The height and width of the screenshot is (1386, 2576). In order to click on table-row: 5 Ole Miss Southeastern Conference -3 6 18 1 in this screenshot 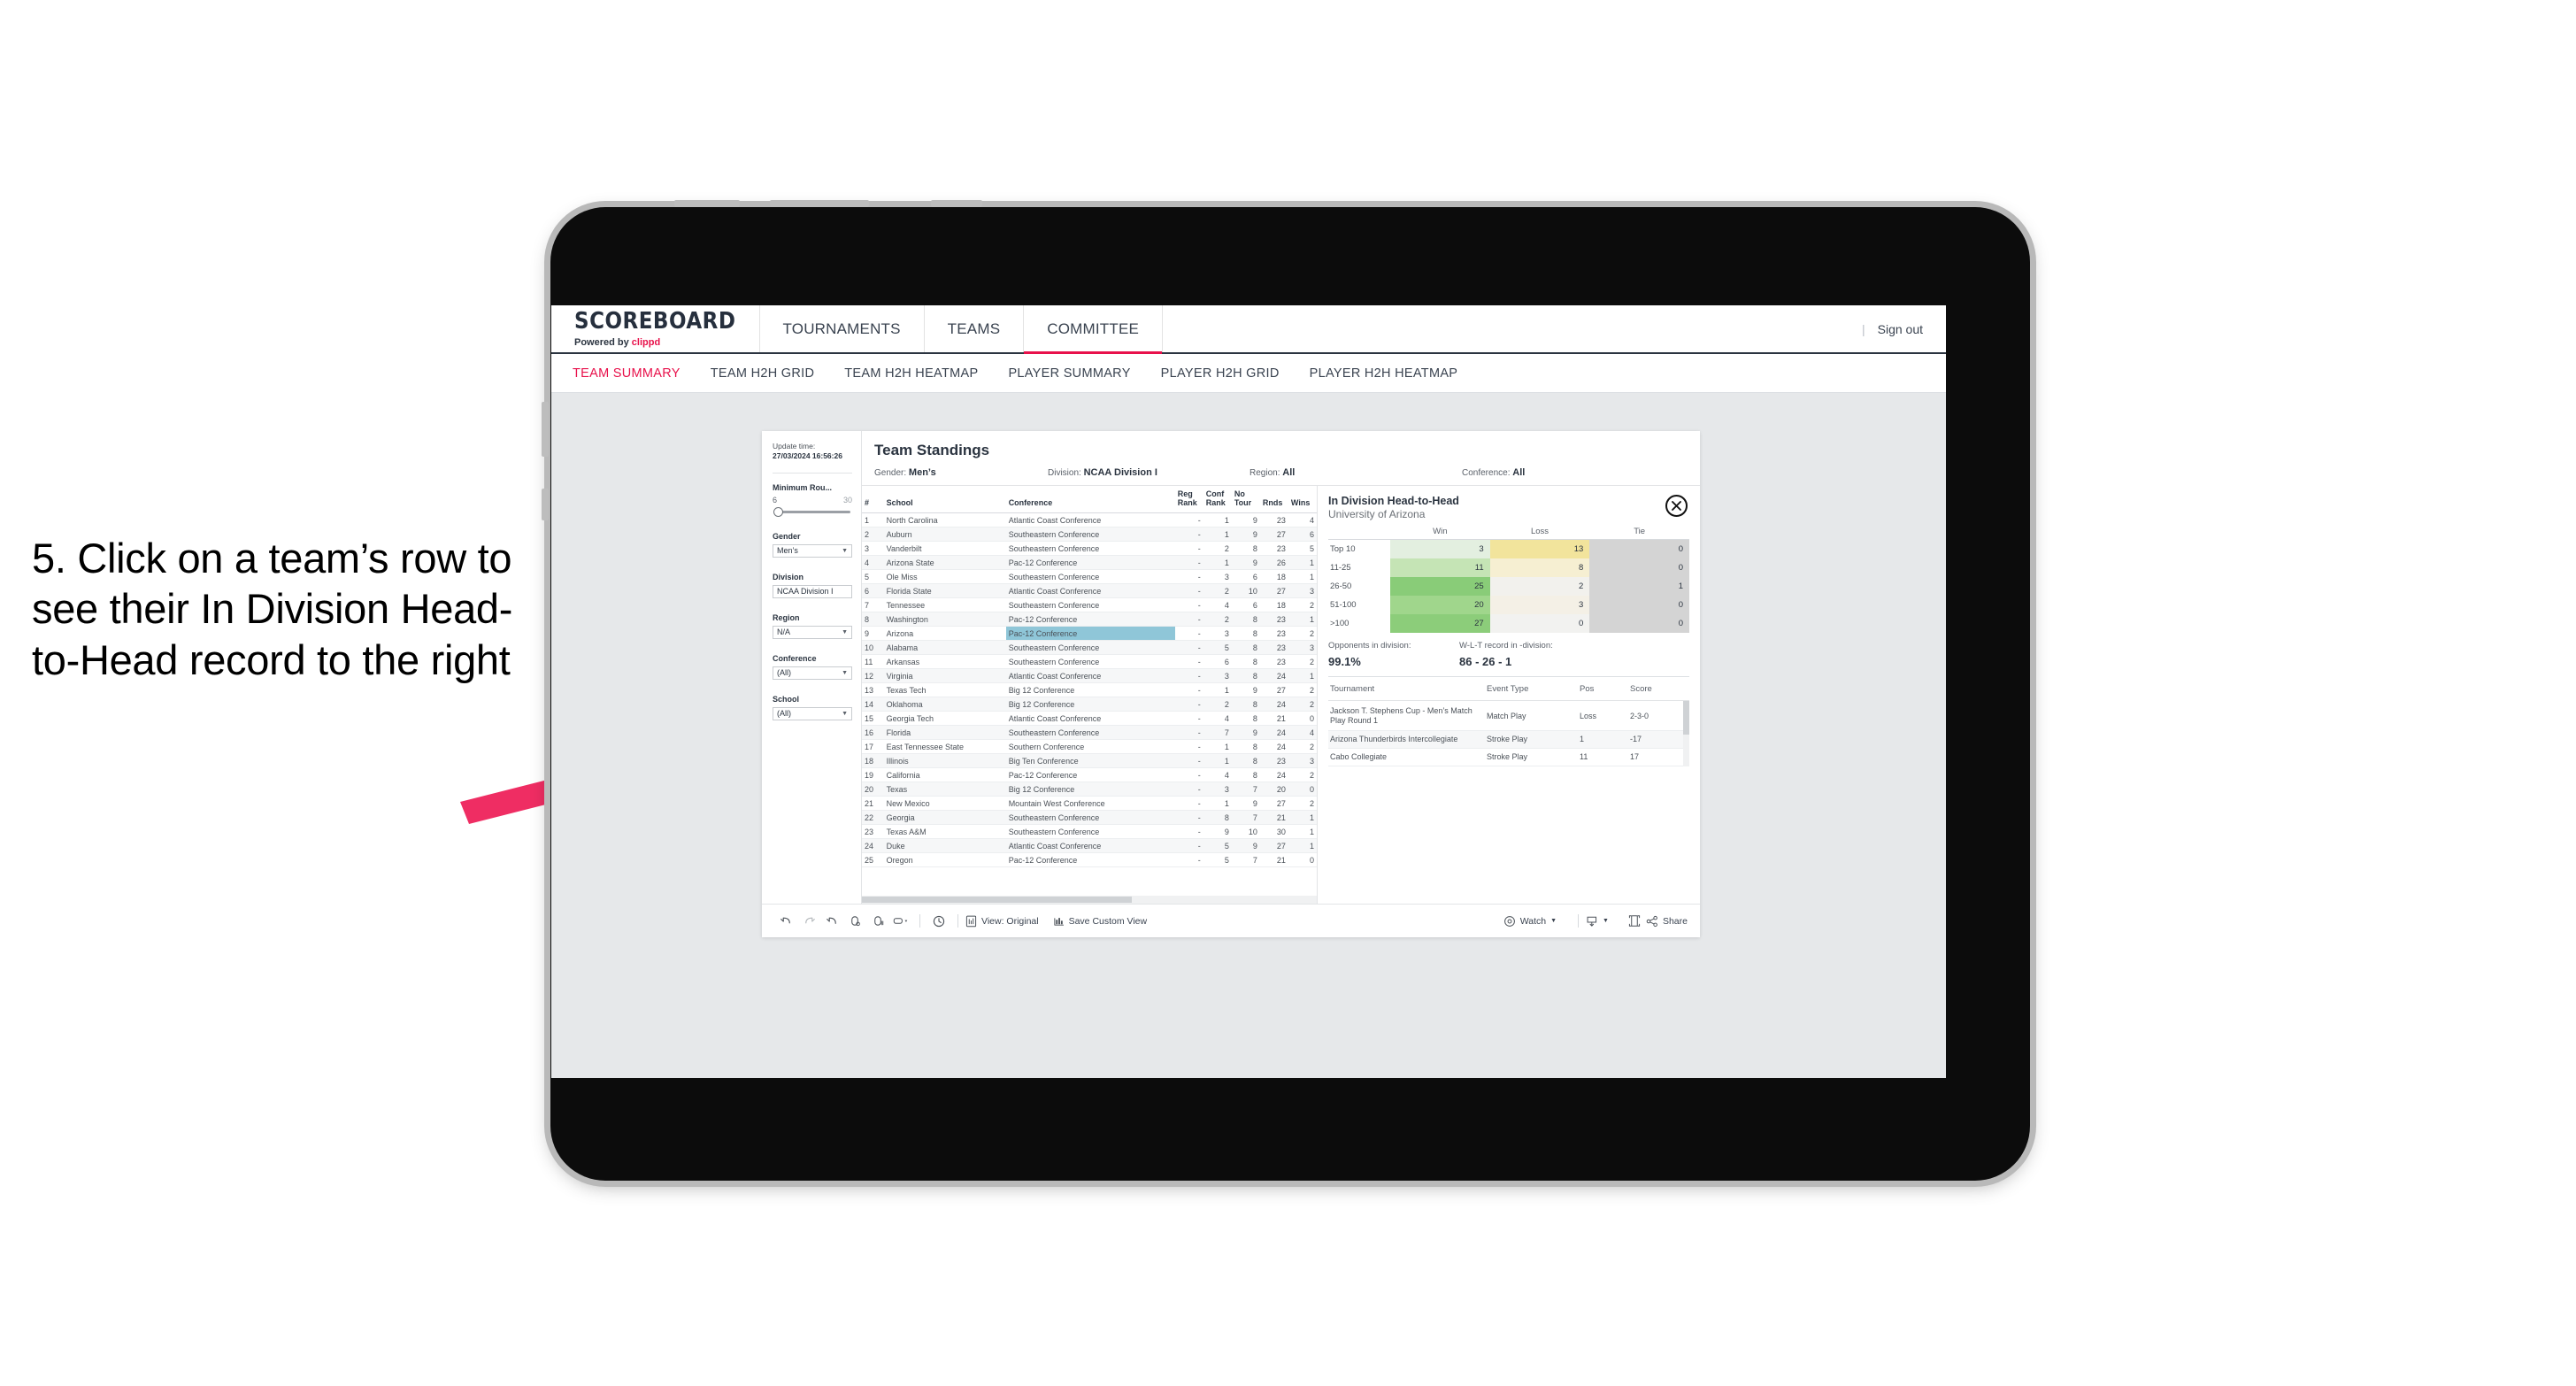, I will do `click(1089, 577)`.